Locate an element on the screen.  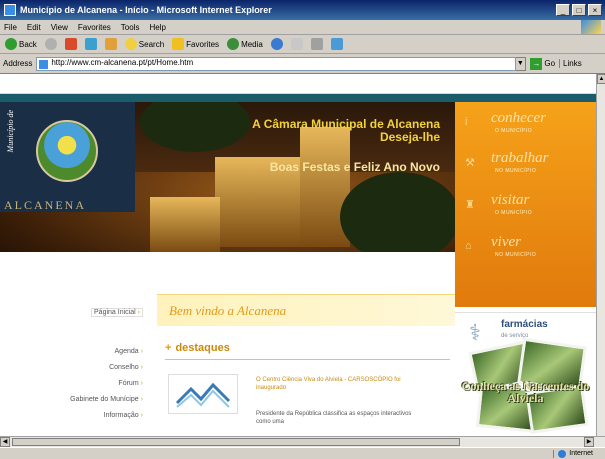
mail-button is located at coordinates (297, 44).